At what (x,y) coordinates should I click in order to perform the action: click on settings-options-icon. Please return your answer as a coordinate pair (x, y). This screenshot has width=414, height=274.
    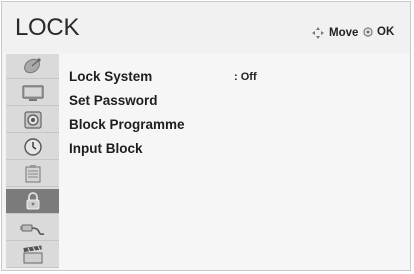
    Looking at the image, I should click on (32, 174).